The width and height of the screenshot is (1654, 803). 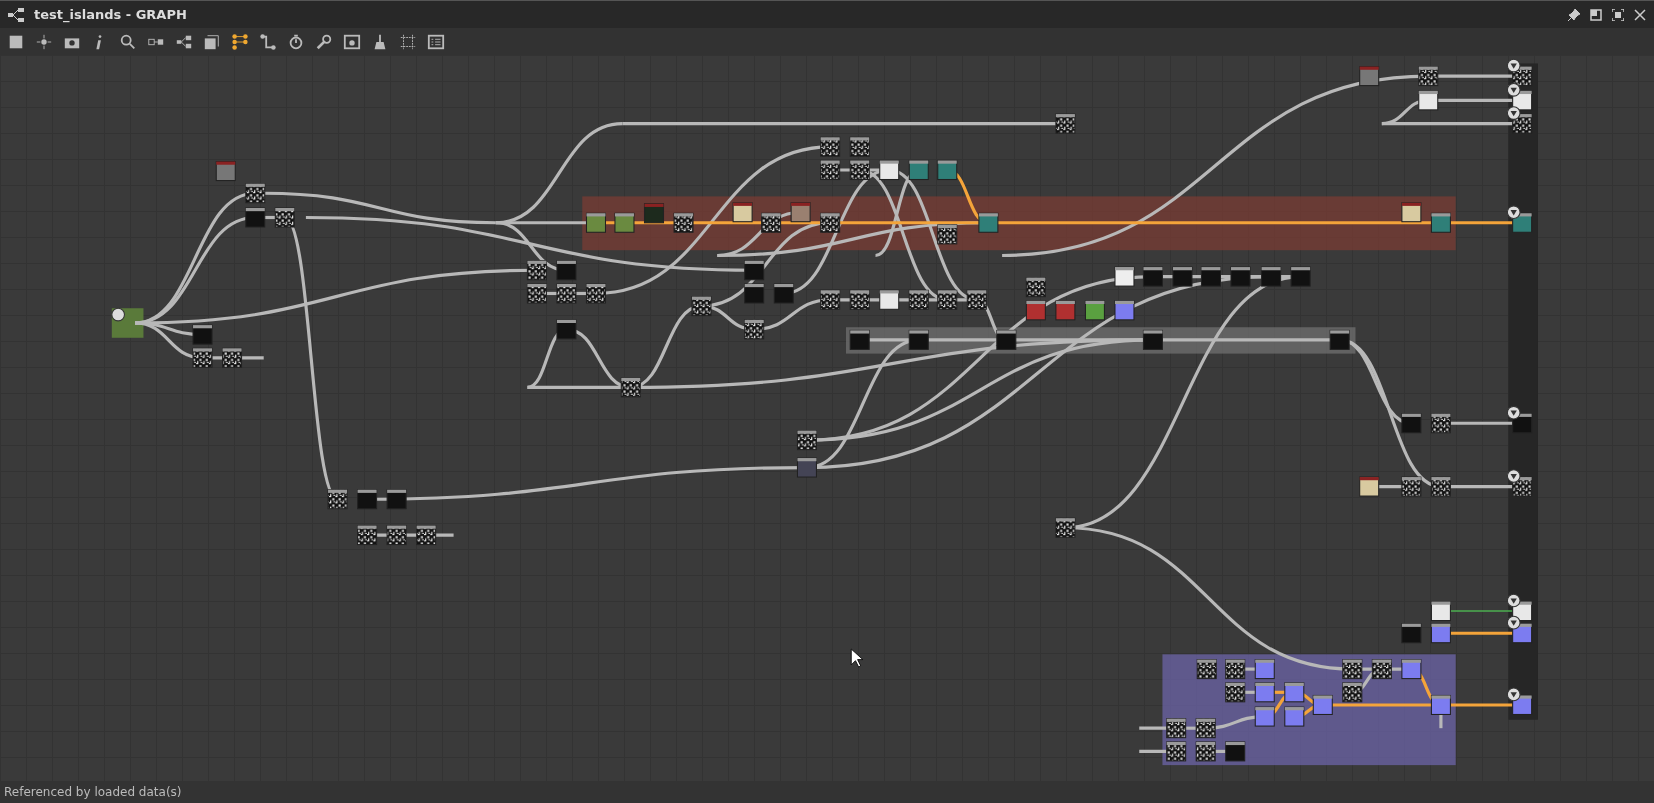 What do you see at coordinates (111, 14) in the screenshot?
I see `window-title: test_islands - GRAPH` at bounding box center [111, 14].